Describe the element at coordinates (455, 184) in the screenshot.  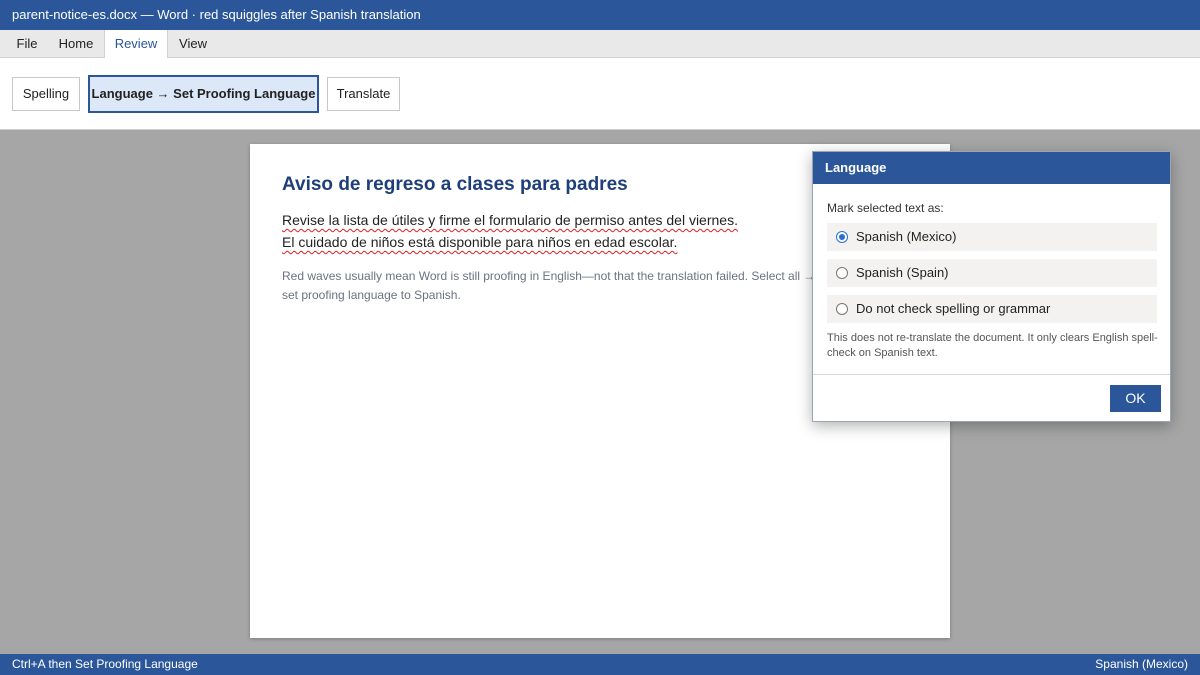
I see `document-title: Aviso de regreso a clases para padres` at that location.